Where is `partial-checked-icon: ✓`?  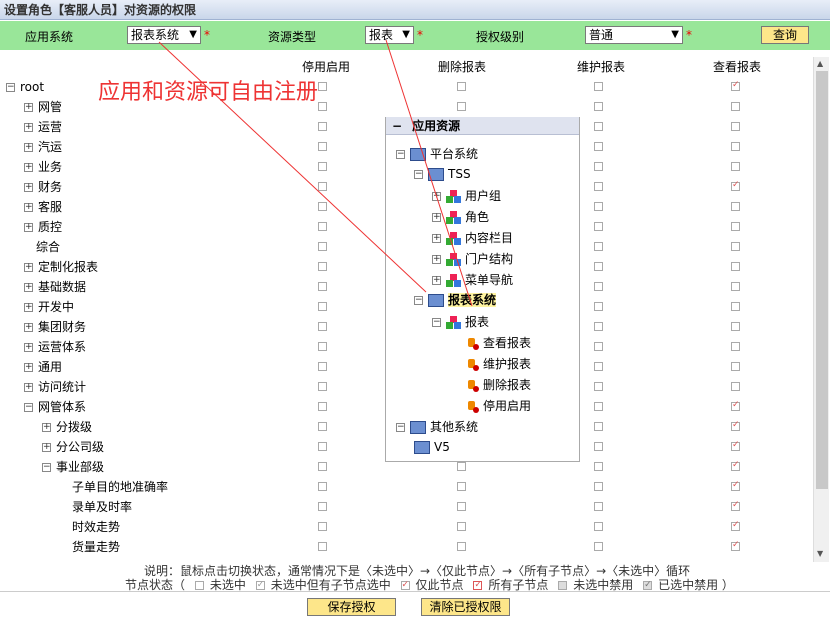
partial-checked-icon: ✓ is located at coordinates (260, 585).